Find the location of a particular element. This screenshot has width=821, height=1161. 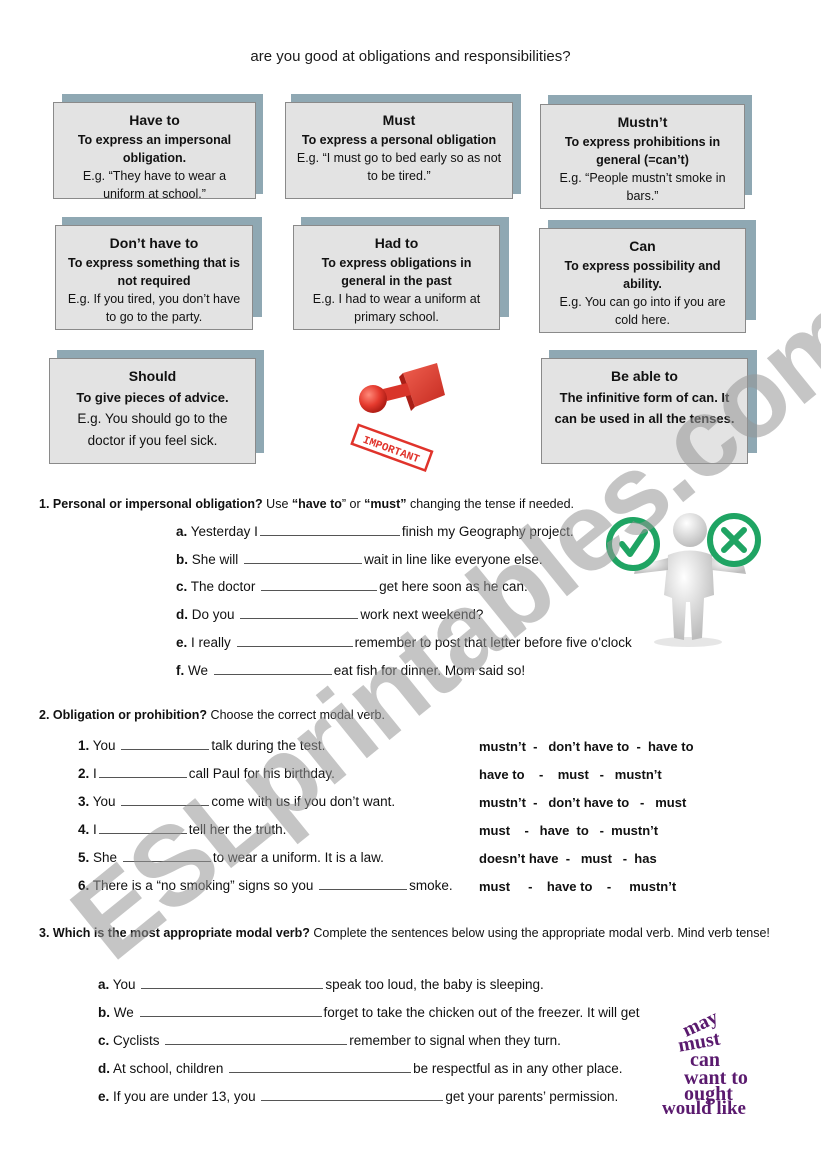

concept-title: Can is located at coordinates (642, 246).